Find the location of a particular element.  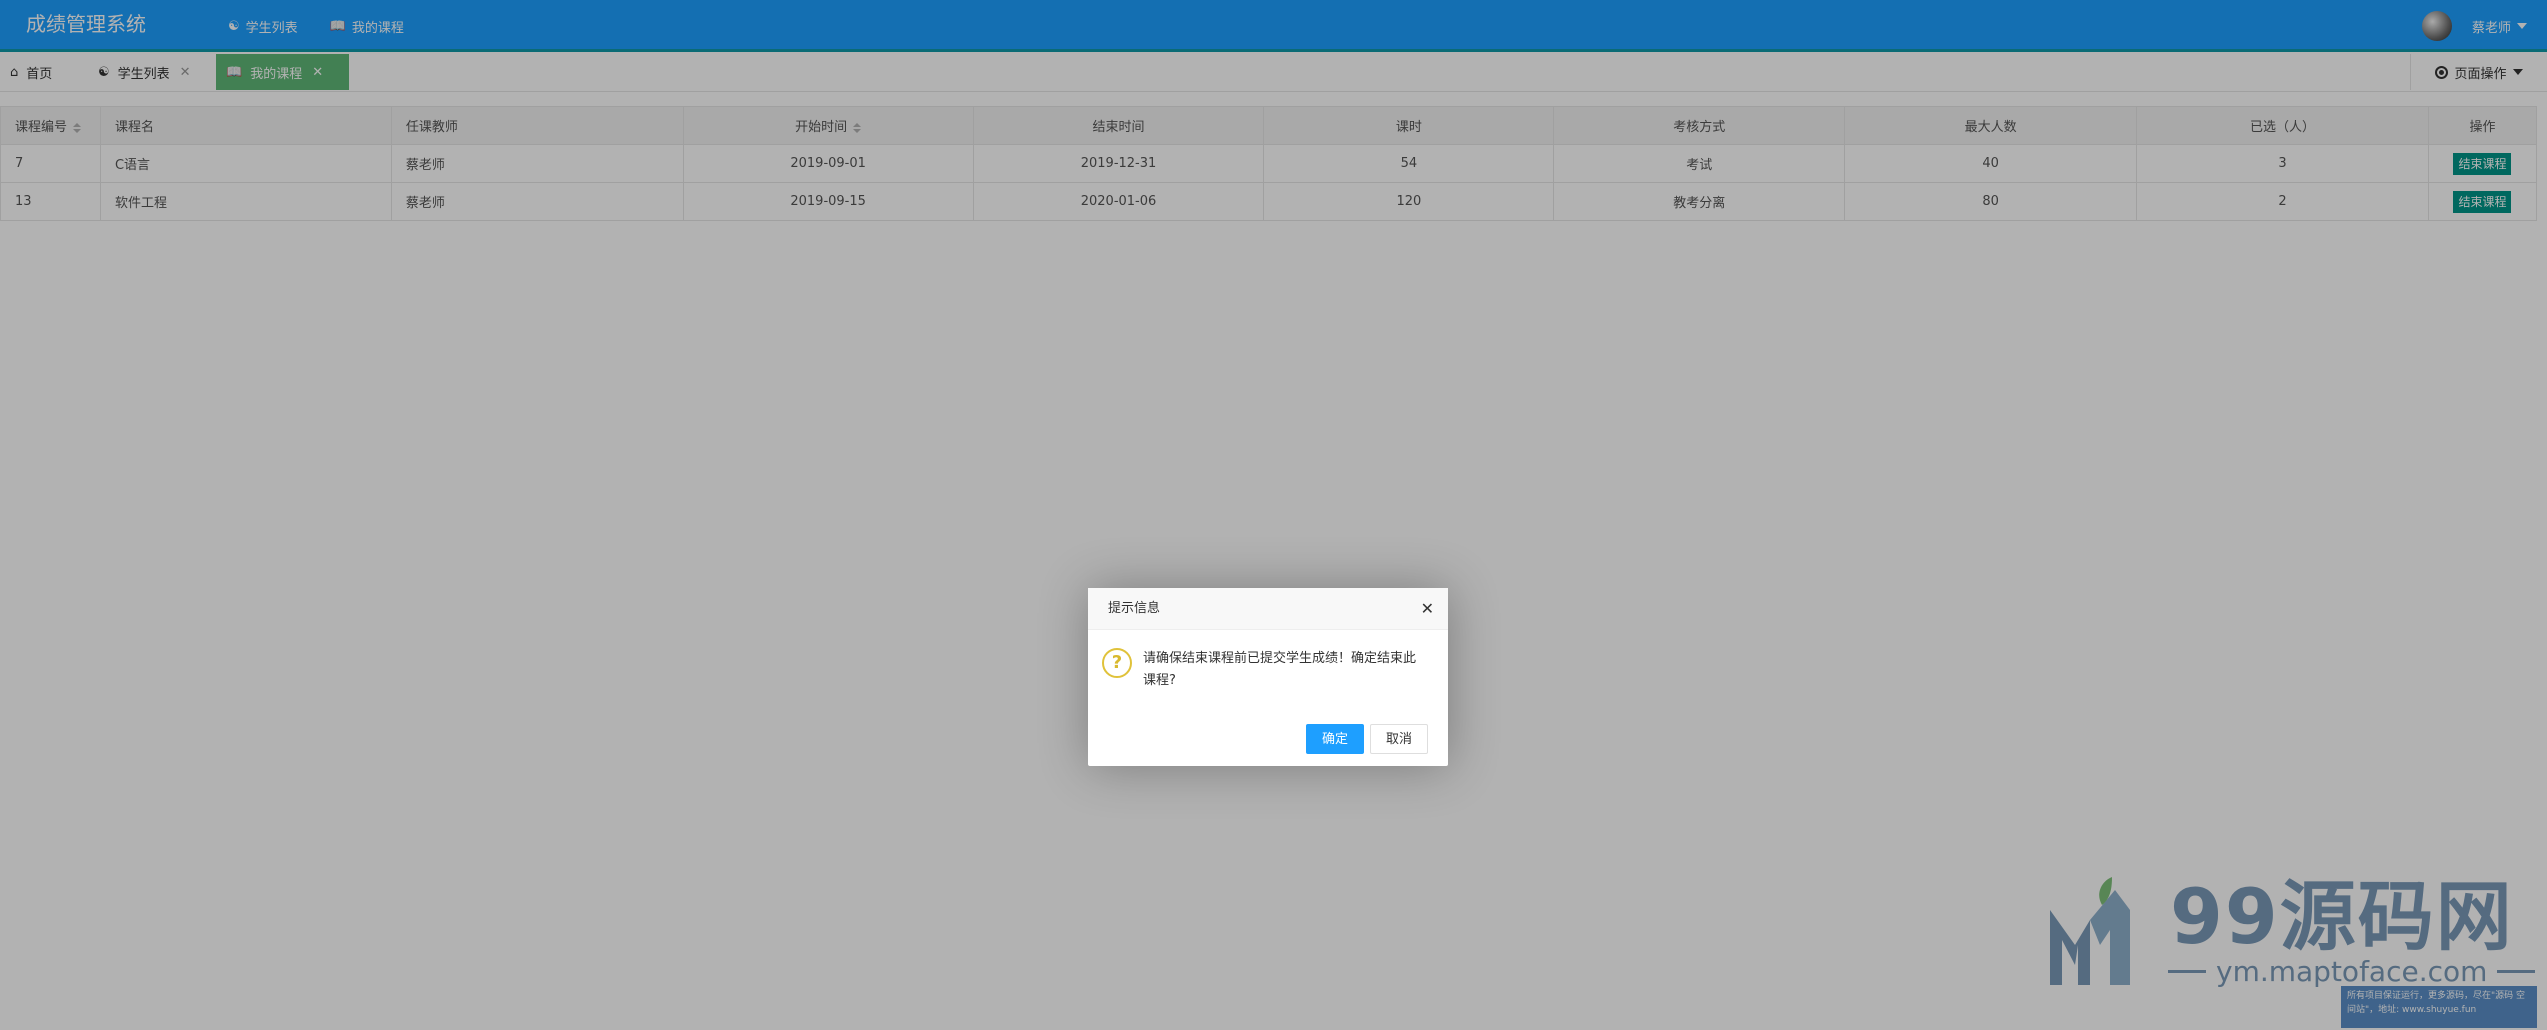

dialog-body: ? 请确保结束课程前已提交学生成绩！确定结束此课程? is located at coordinates (1268, 668).